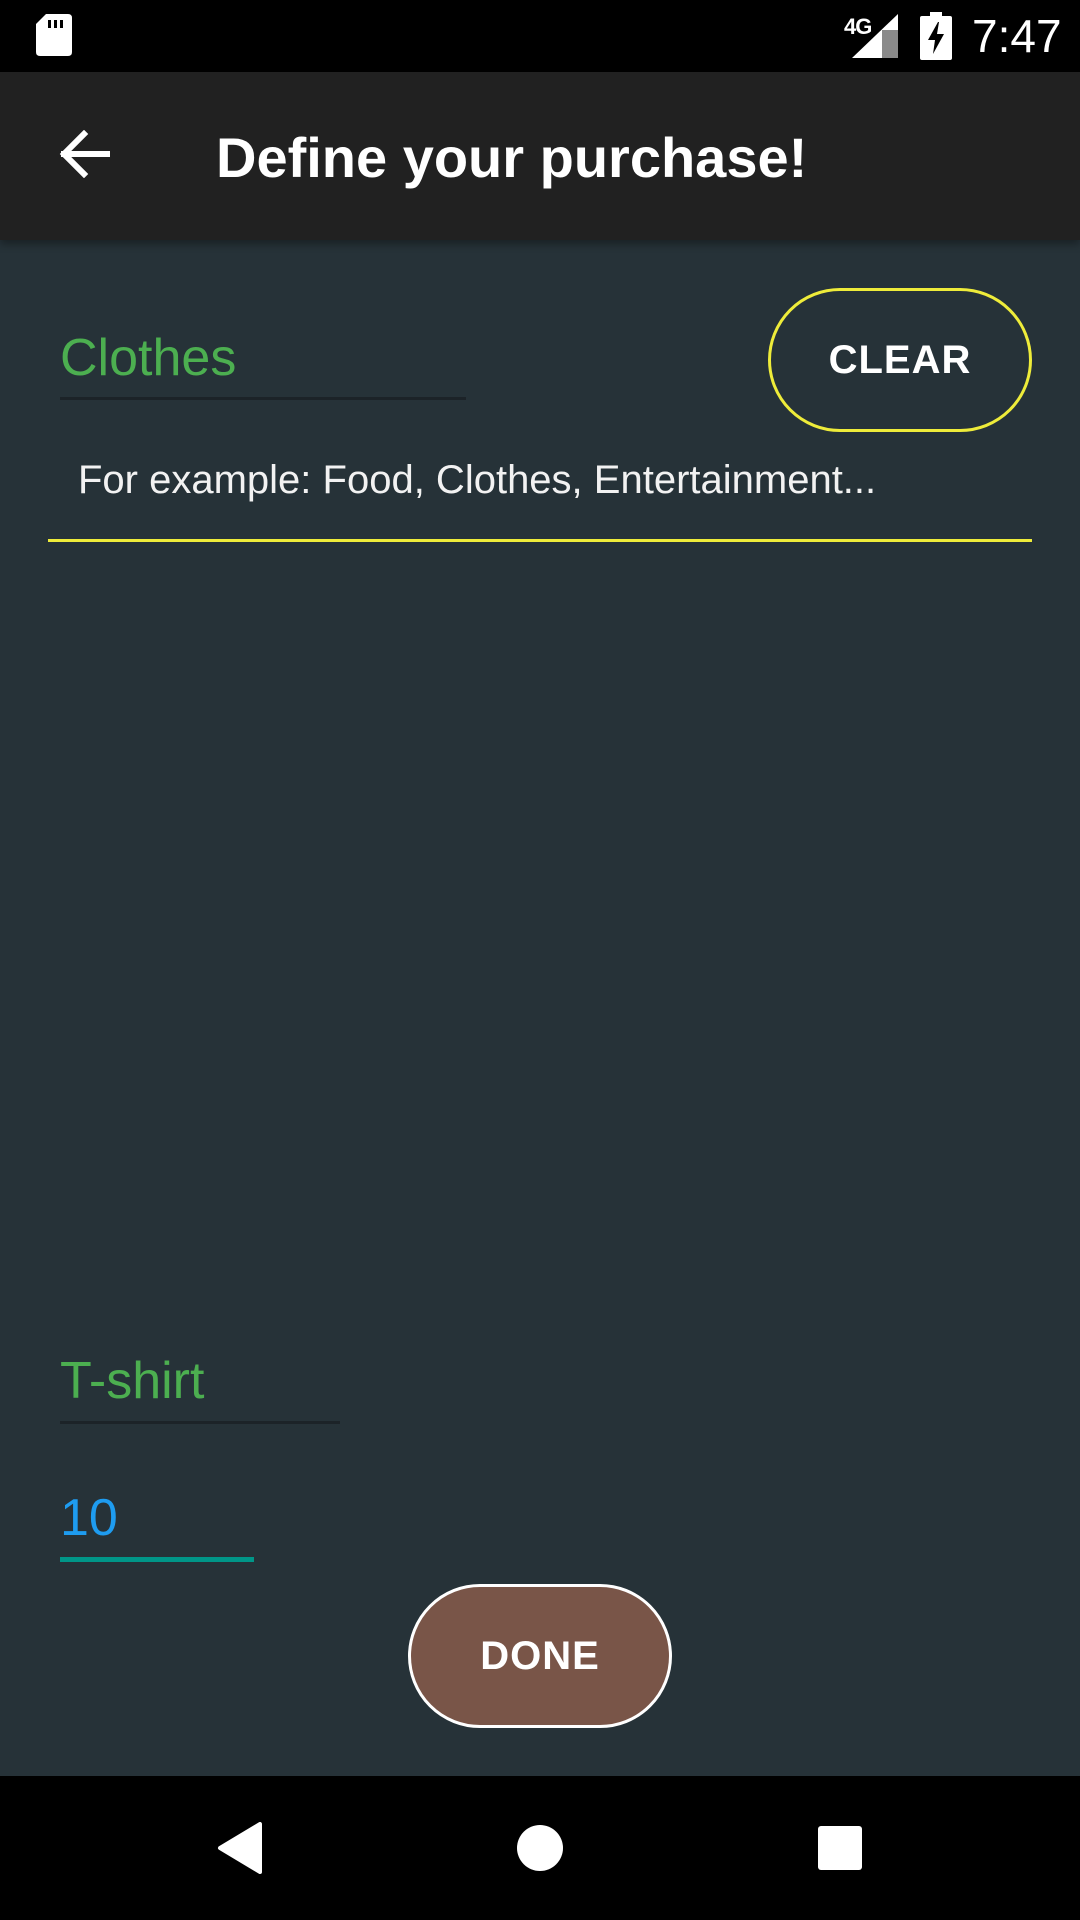 The height and width of the screenshot is (1920, 1080). I want to click on app-bar: Define your purchase!, so click(540, 156).